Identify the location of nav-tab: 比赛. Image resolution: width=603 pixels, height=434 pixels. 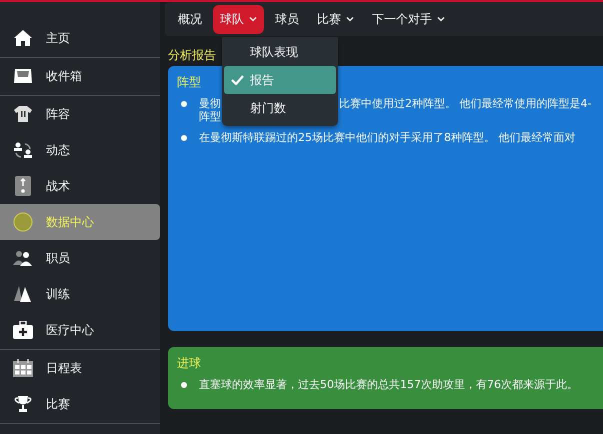
(335, 19).